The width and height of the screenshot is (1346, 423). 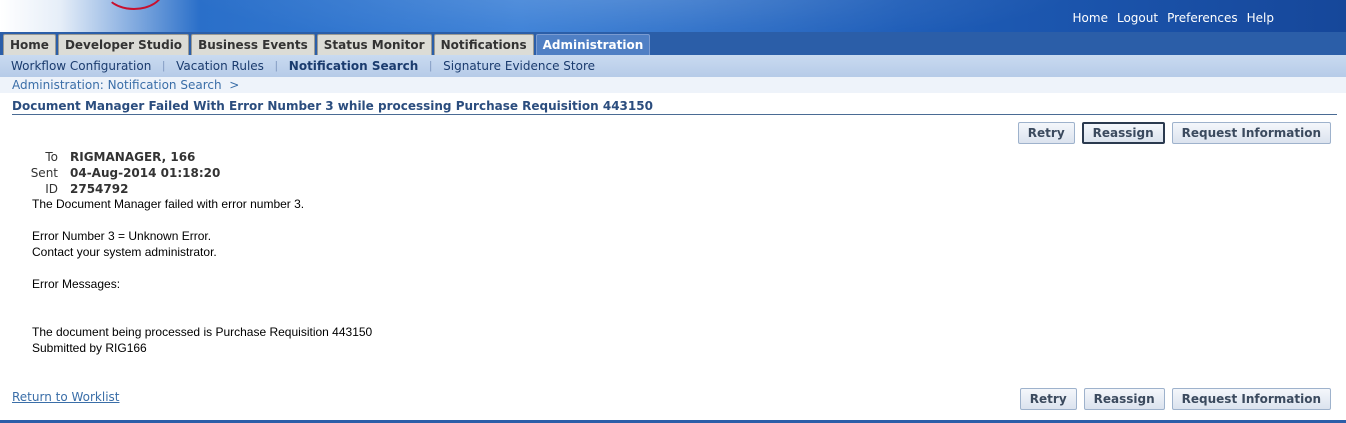 I want to click on to-label: To, so click(x=51, y=157).